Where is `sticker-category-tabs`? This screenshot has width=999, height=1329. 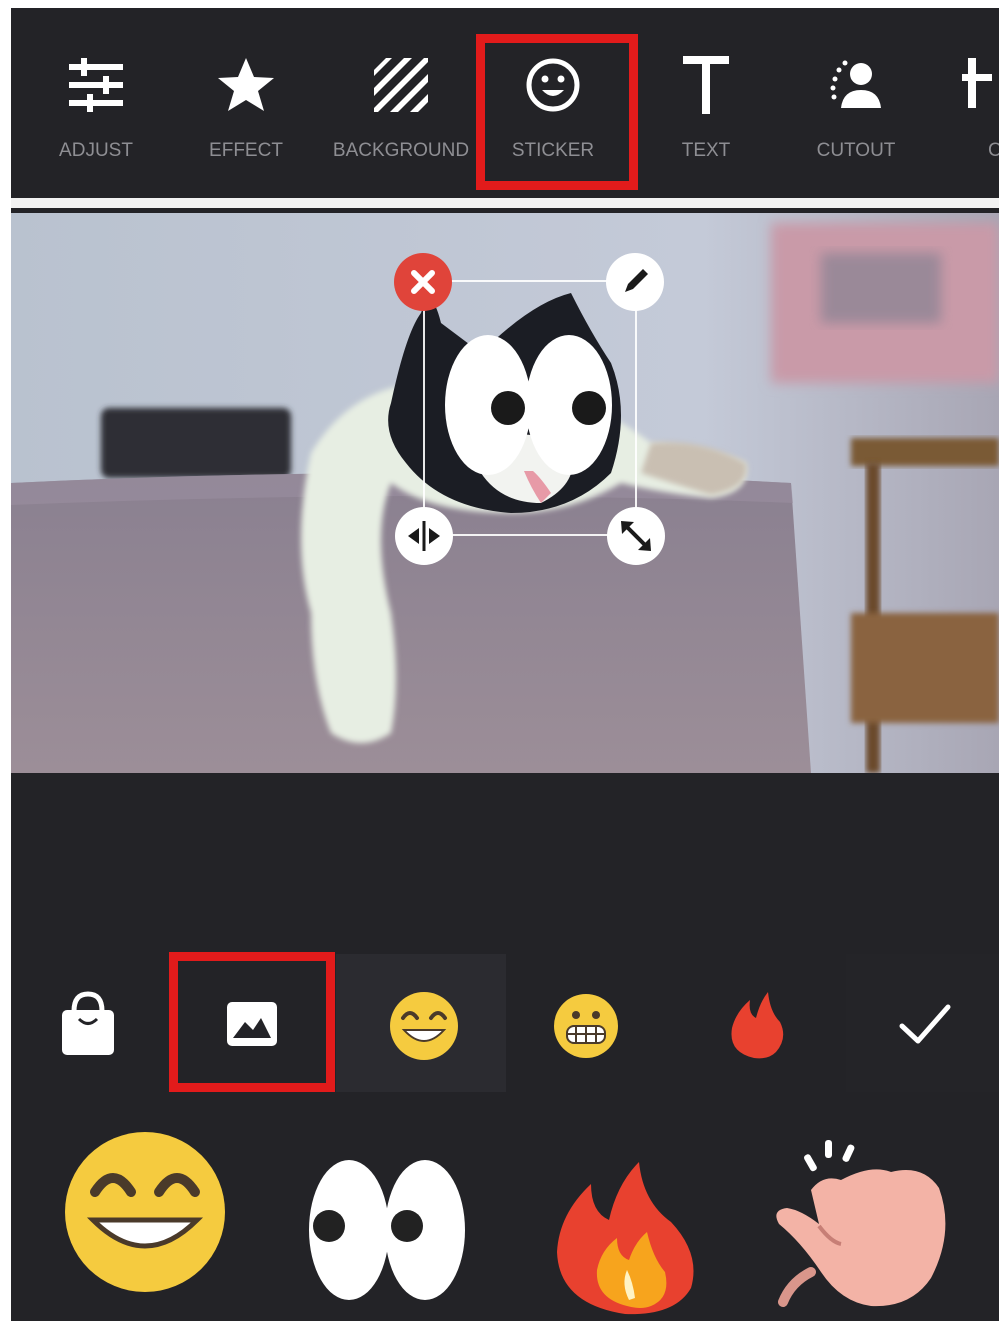
sticker-category-tabs is located at coordinates (505, 1022).